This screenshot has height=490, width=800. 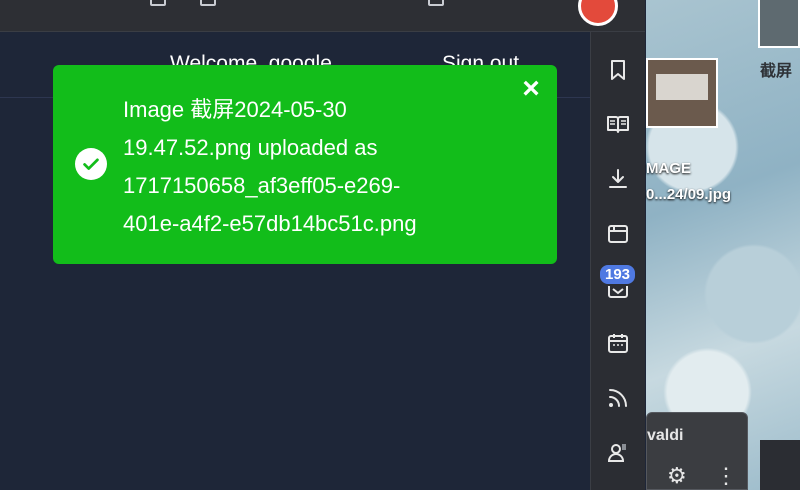 I want to click on browser-toolbar, so click(x=322, y=16).